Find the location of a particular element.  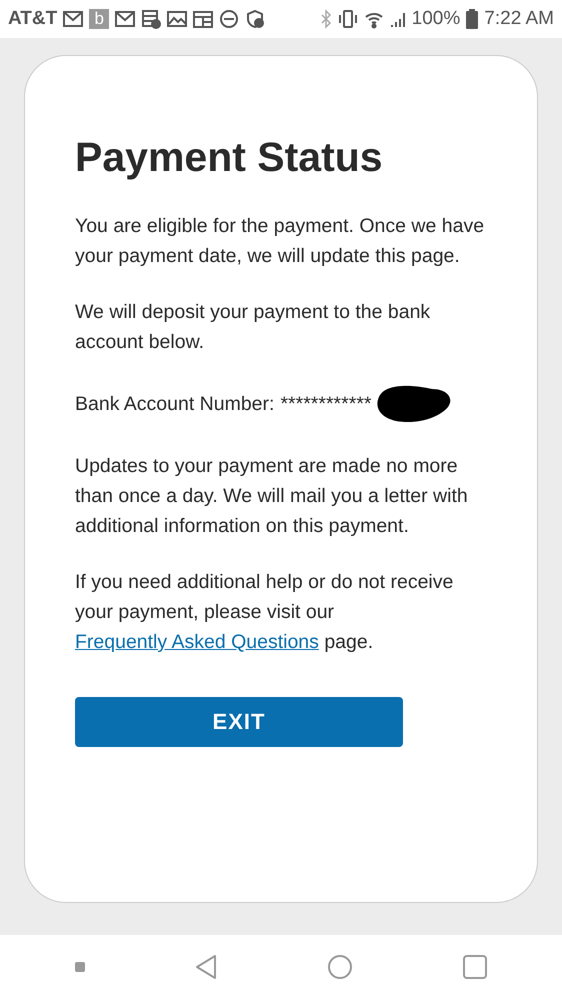

battery-percentage: 100% is located at coordinates (436, 19).